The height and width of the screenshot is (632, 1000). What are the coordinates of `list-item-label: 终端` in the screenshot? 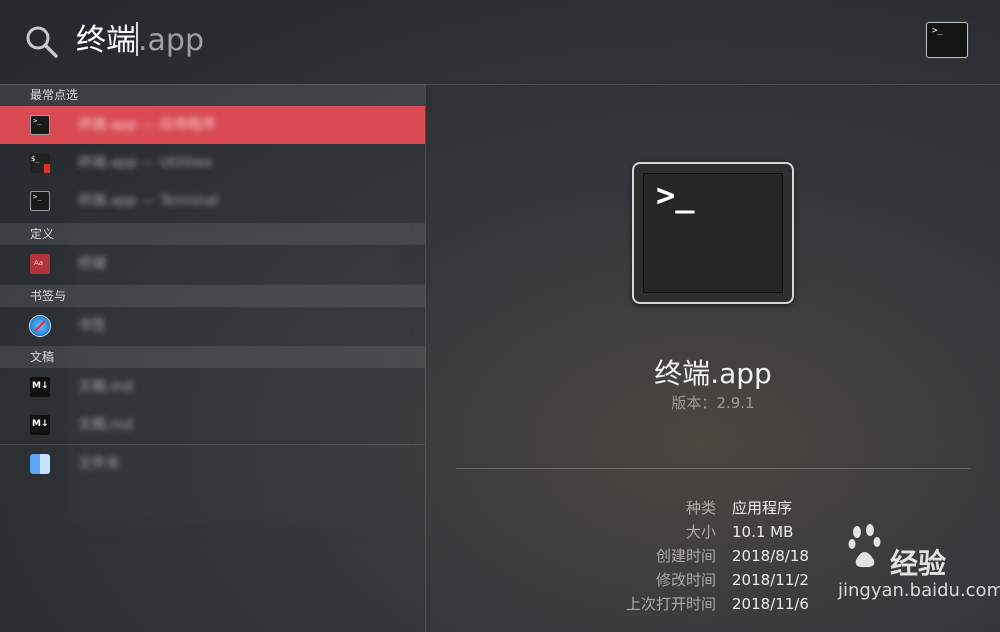 It's located at (92, 264).